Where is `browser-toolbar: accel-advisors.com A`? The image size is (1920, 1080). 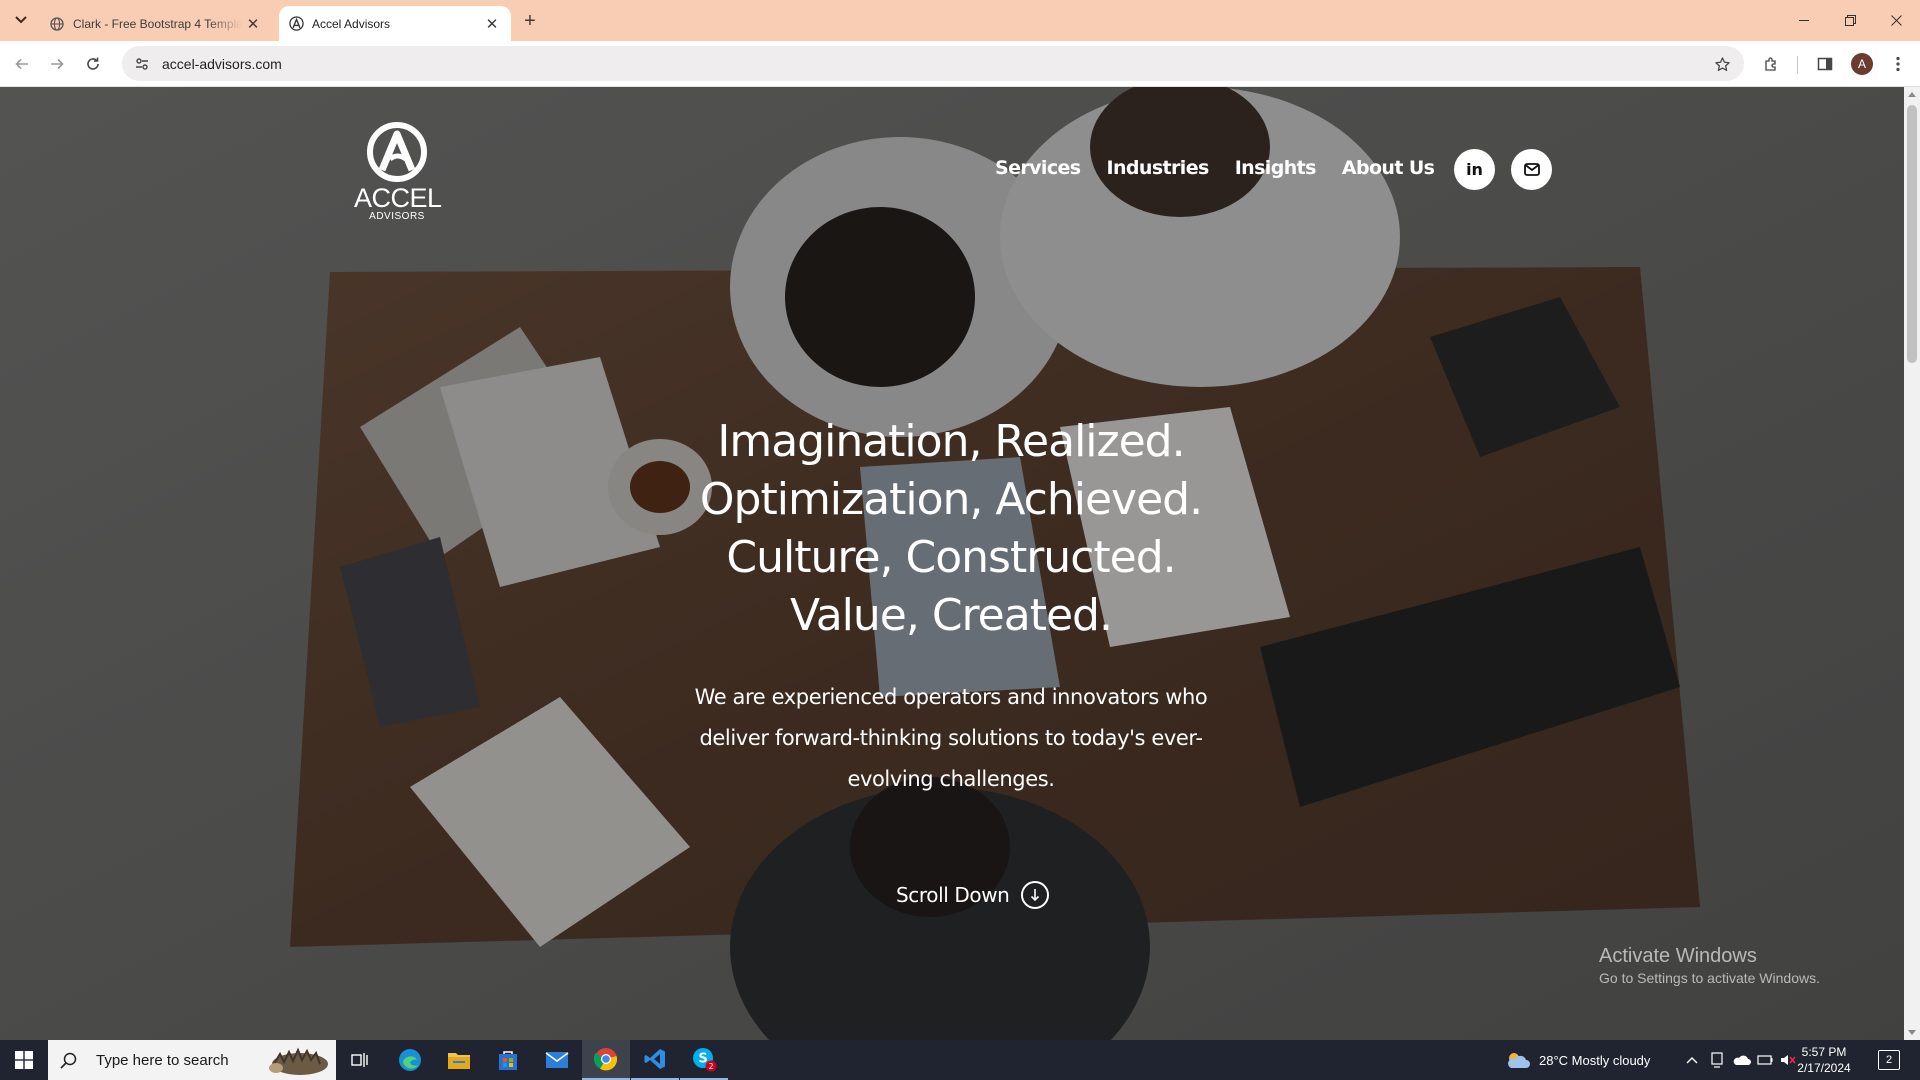
browser-toolbar: accel-advisors.com A is located at coordinates (960, 64).